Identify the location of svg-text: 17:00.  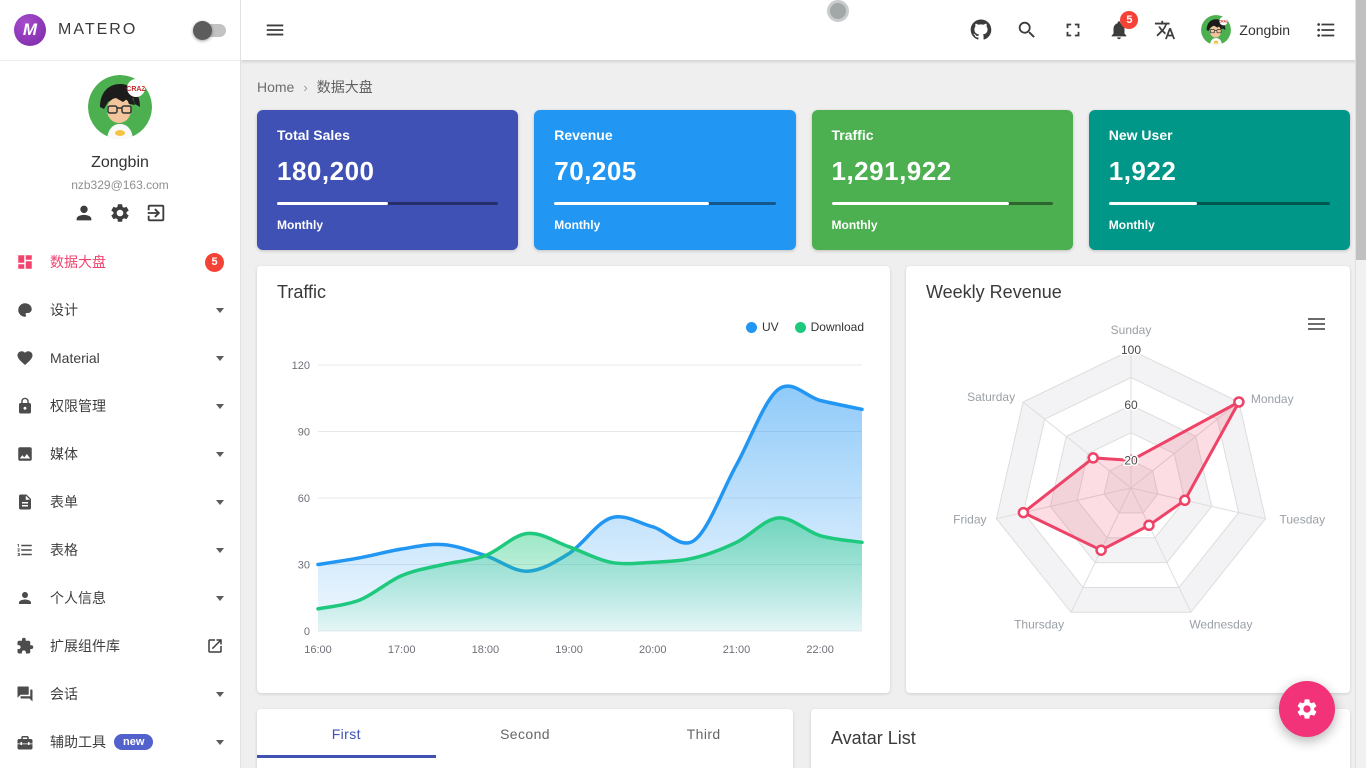
(402, 650).